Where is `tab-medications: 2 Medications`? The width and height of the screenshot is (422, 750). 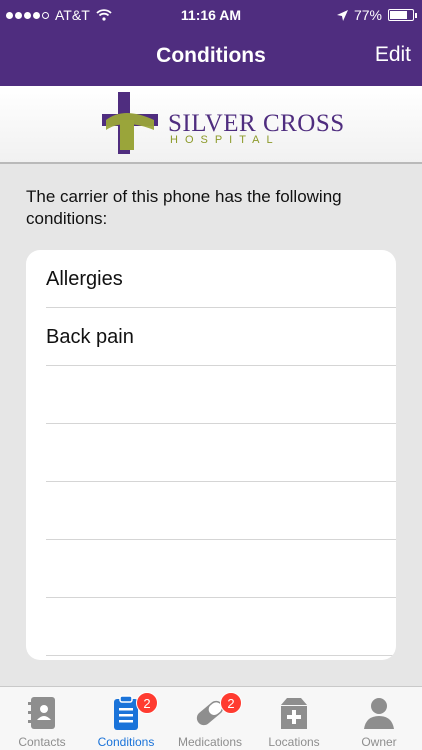
tab-medications: 2 Medications is located at coordinates (210, 718).